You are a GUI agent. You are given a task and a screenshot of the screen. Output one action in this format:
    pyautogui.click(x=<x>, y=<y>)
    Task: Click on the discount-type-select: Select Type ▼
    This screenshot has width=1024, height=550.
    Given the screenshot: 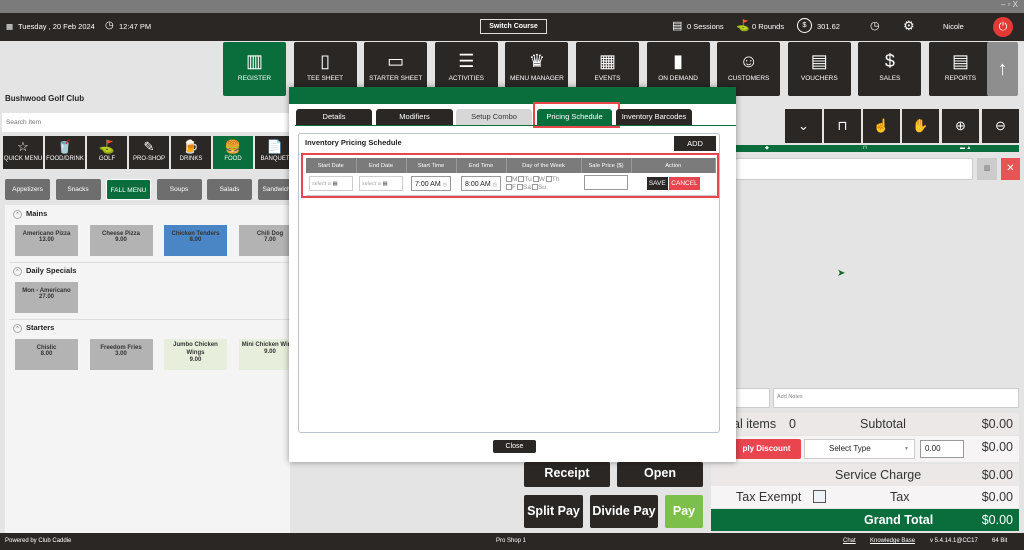 What is the action you would take?
    pyautogui.click(x=859, y=449)
    